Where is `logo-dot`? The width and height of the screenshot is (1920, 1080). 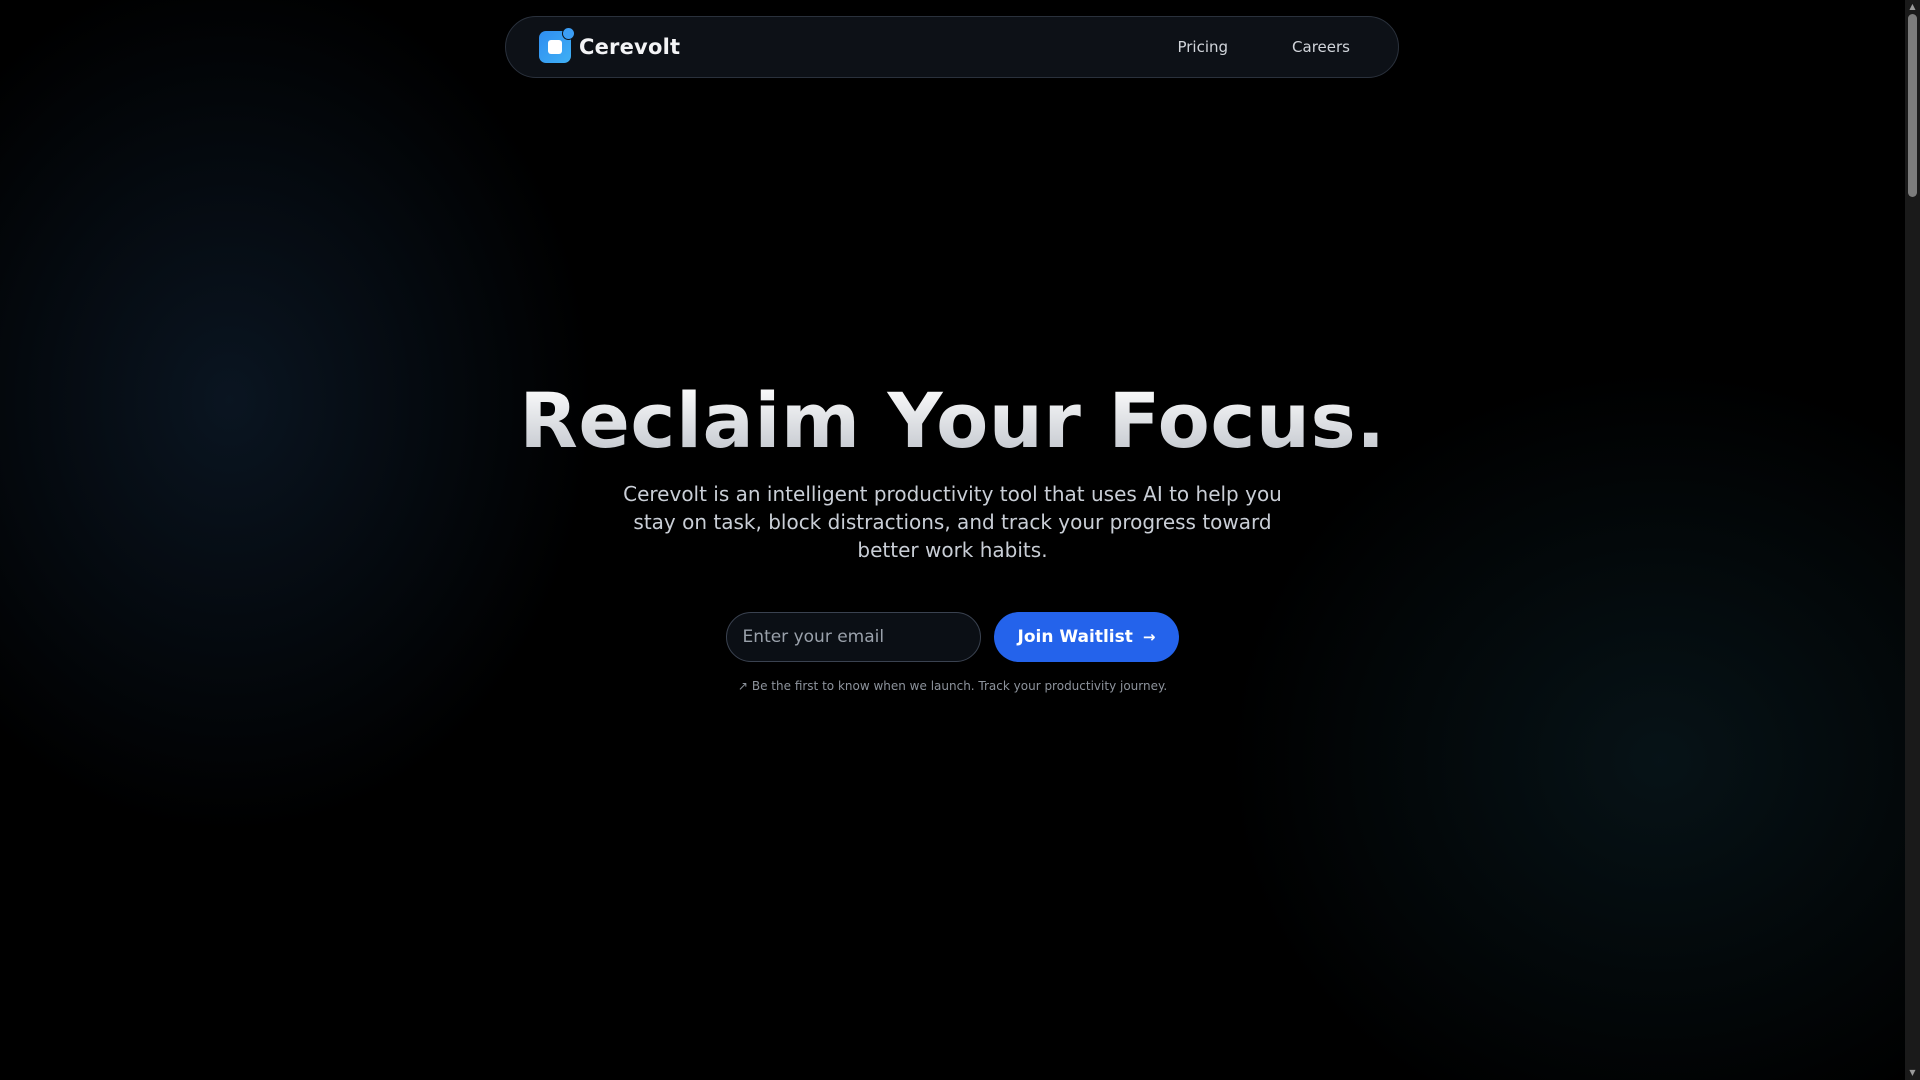 logo-dot is located at coordinates (568, 33).